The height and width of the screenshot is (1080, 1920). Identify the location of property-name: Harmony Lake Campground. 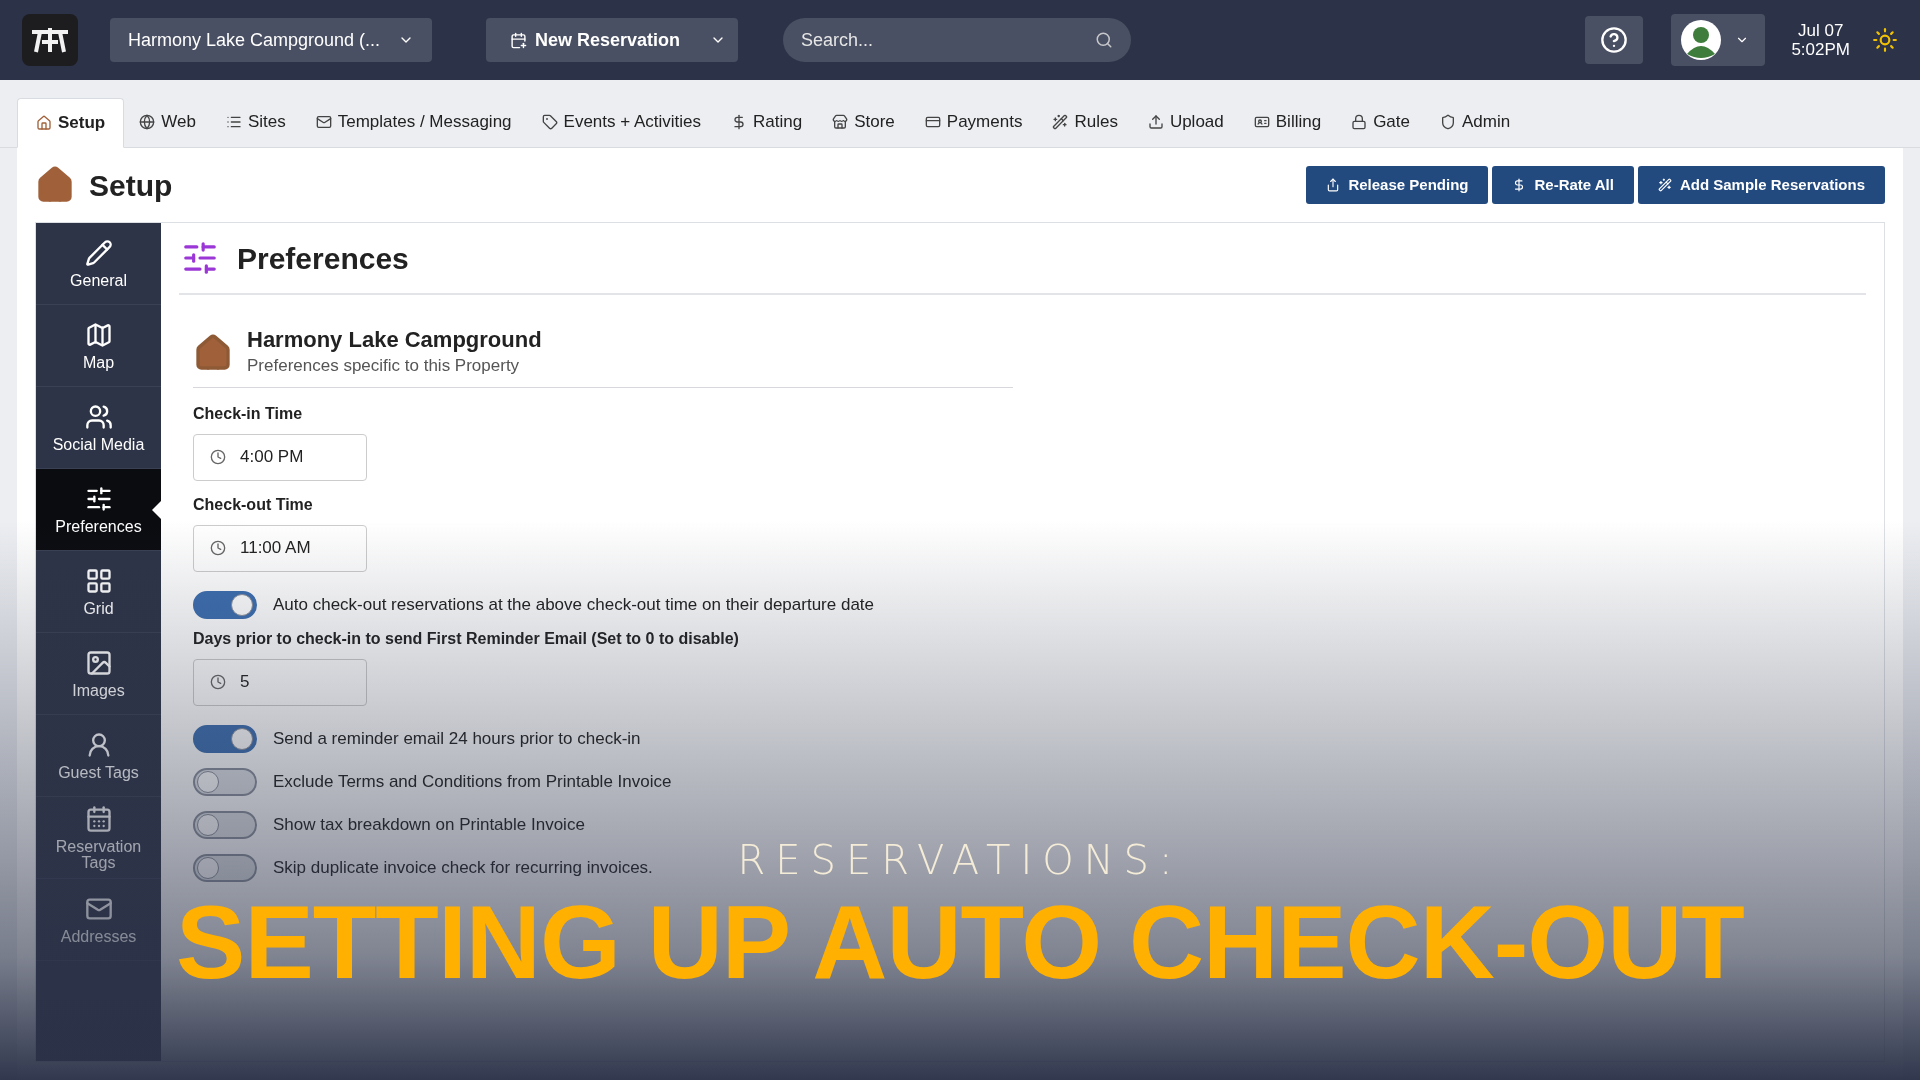
(394, 340).